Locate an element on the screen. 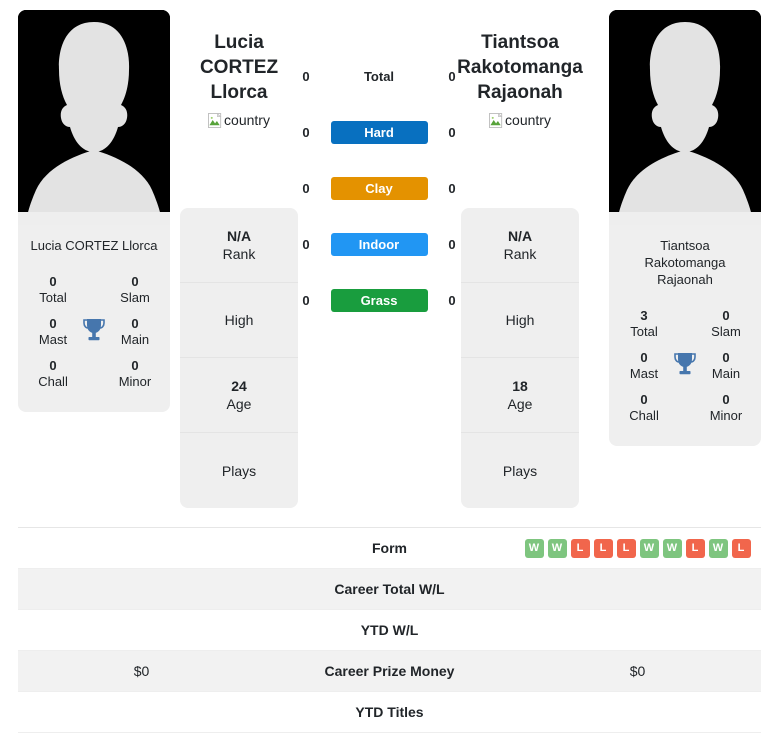 Image resolution: width=779 pixels, height=739 pixels. titles-chall-left: 0 Chall is located at coordinates (53, 374).